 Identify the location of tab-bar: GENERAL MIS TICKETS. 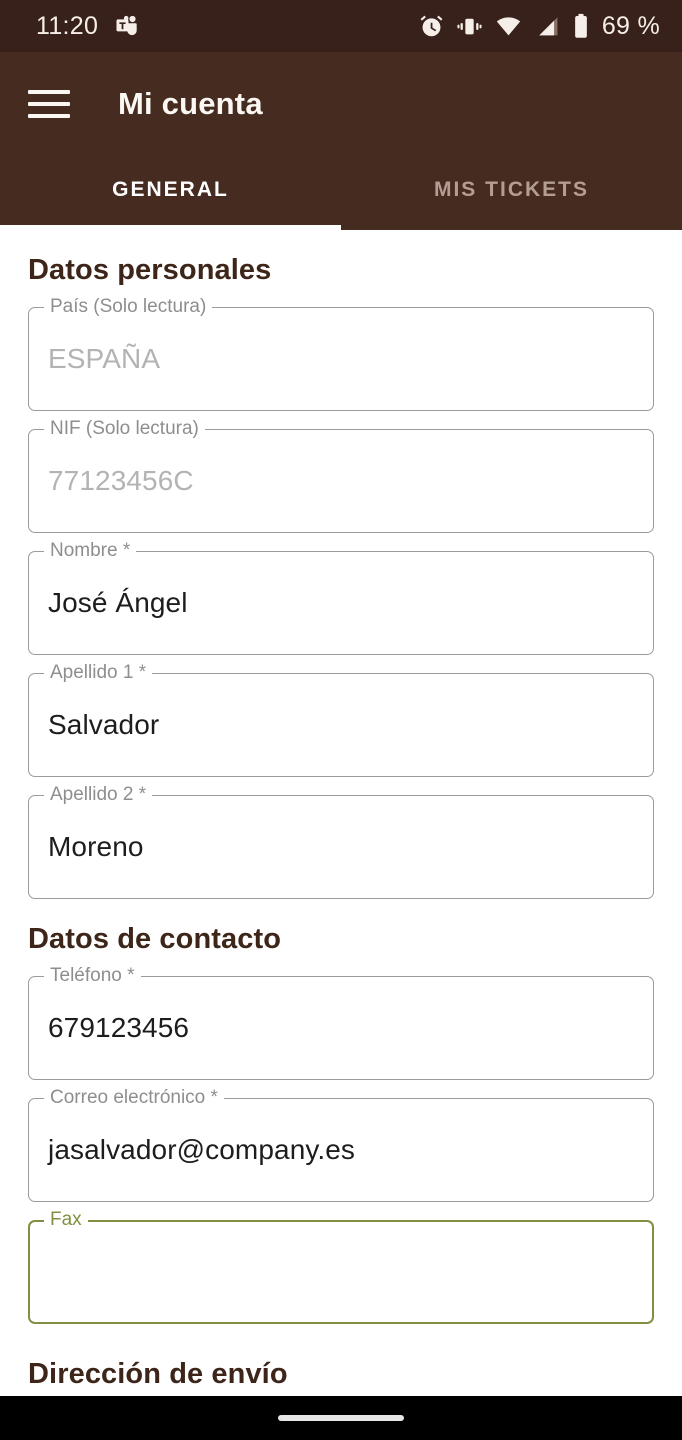
(341, 193).